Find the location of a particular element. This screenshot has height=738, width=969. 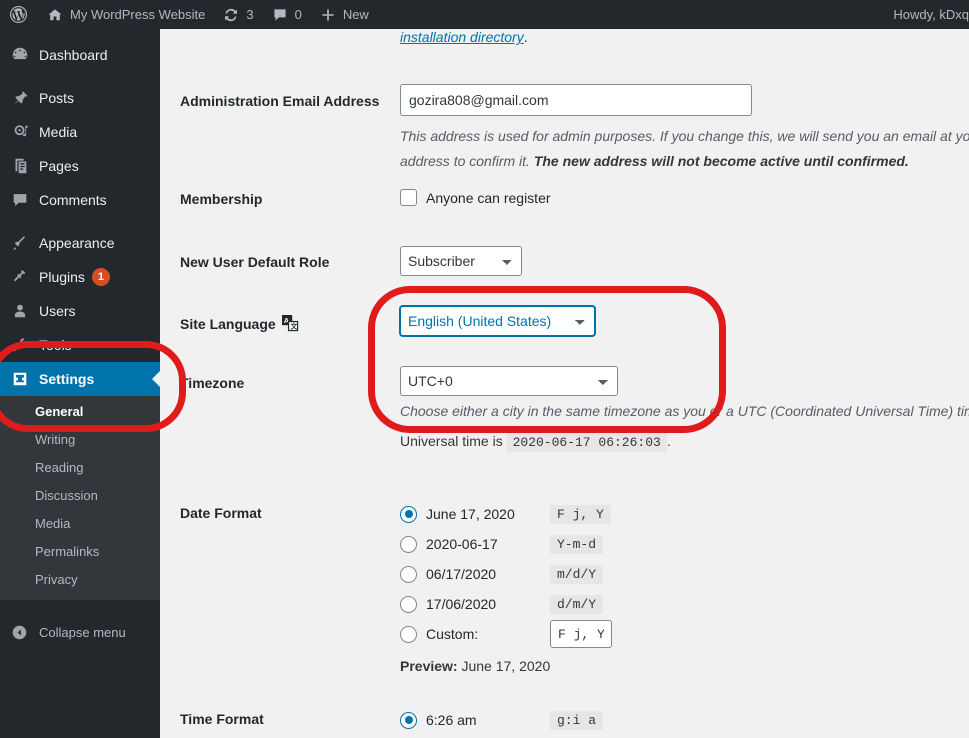

collapse-menu-button: Collapse menu is located at coordinates (80, 632).